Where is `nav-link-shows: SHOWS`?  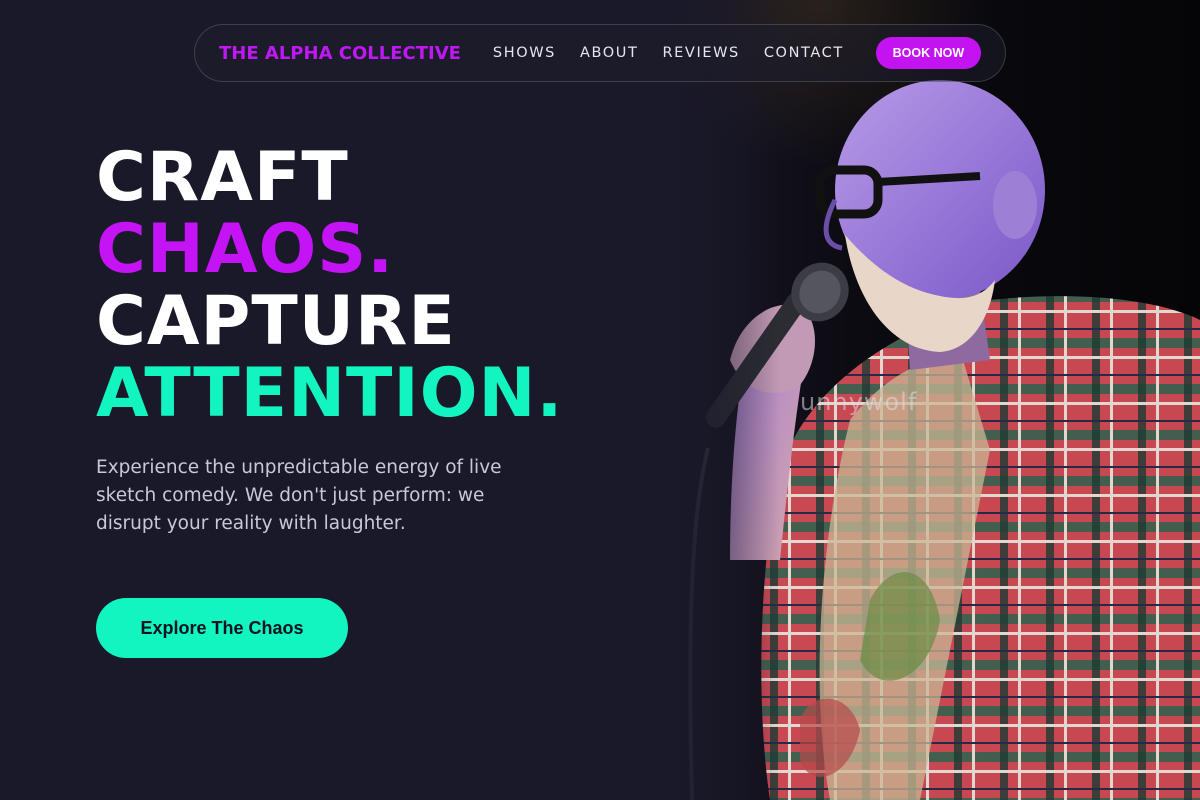 nav-link-shows: SHOWS is located at coordinates (524, 53).